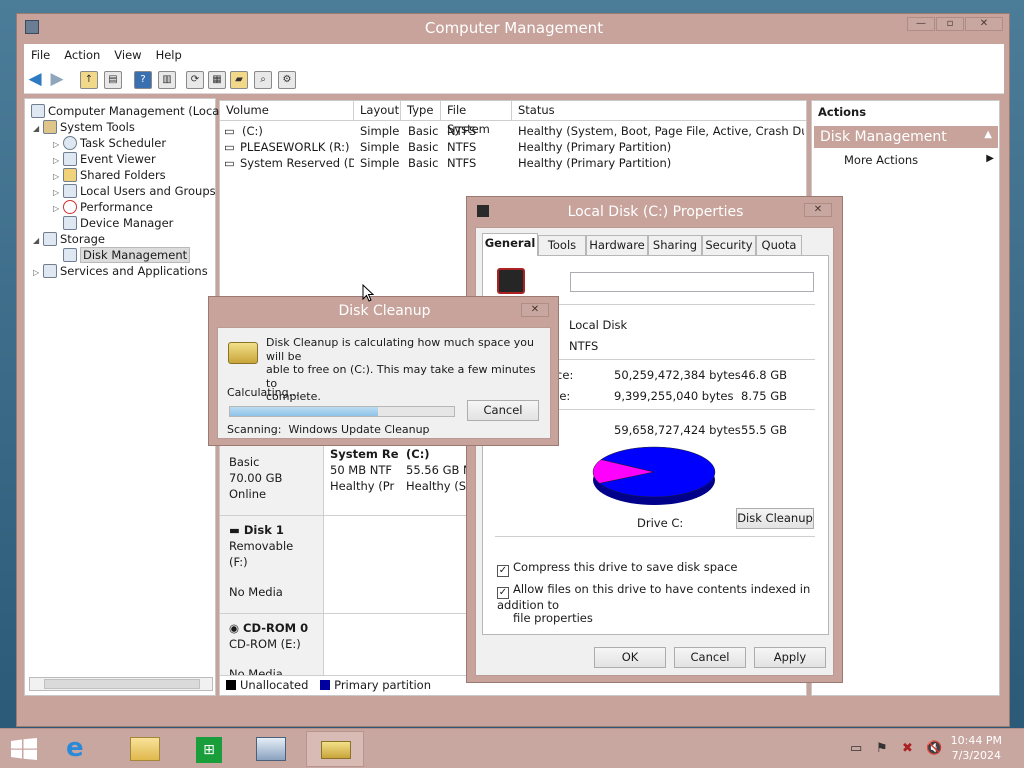 The height and width of the screenshot is (768, 1024). Describe the element at coordinates (103, 207) in the screenshot. I see `tree-performance: ▷ Performance` at that location.